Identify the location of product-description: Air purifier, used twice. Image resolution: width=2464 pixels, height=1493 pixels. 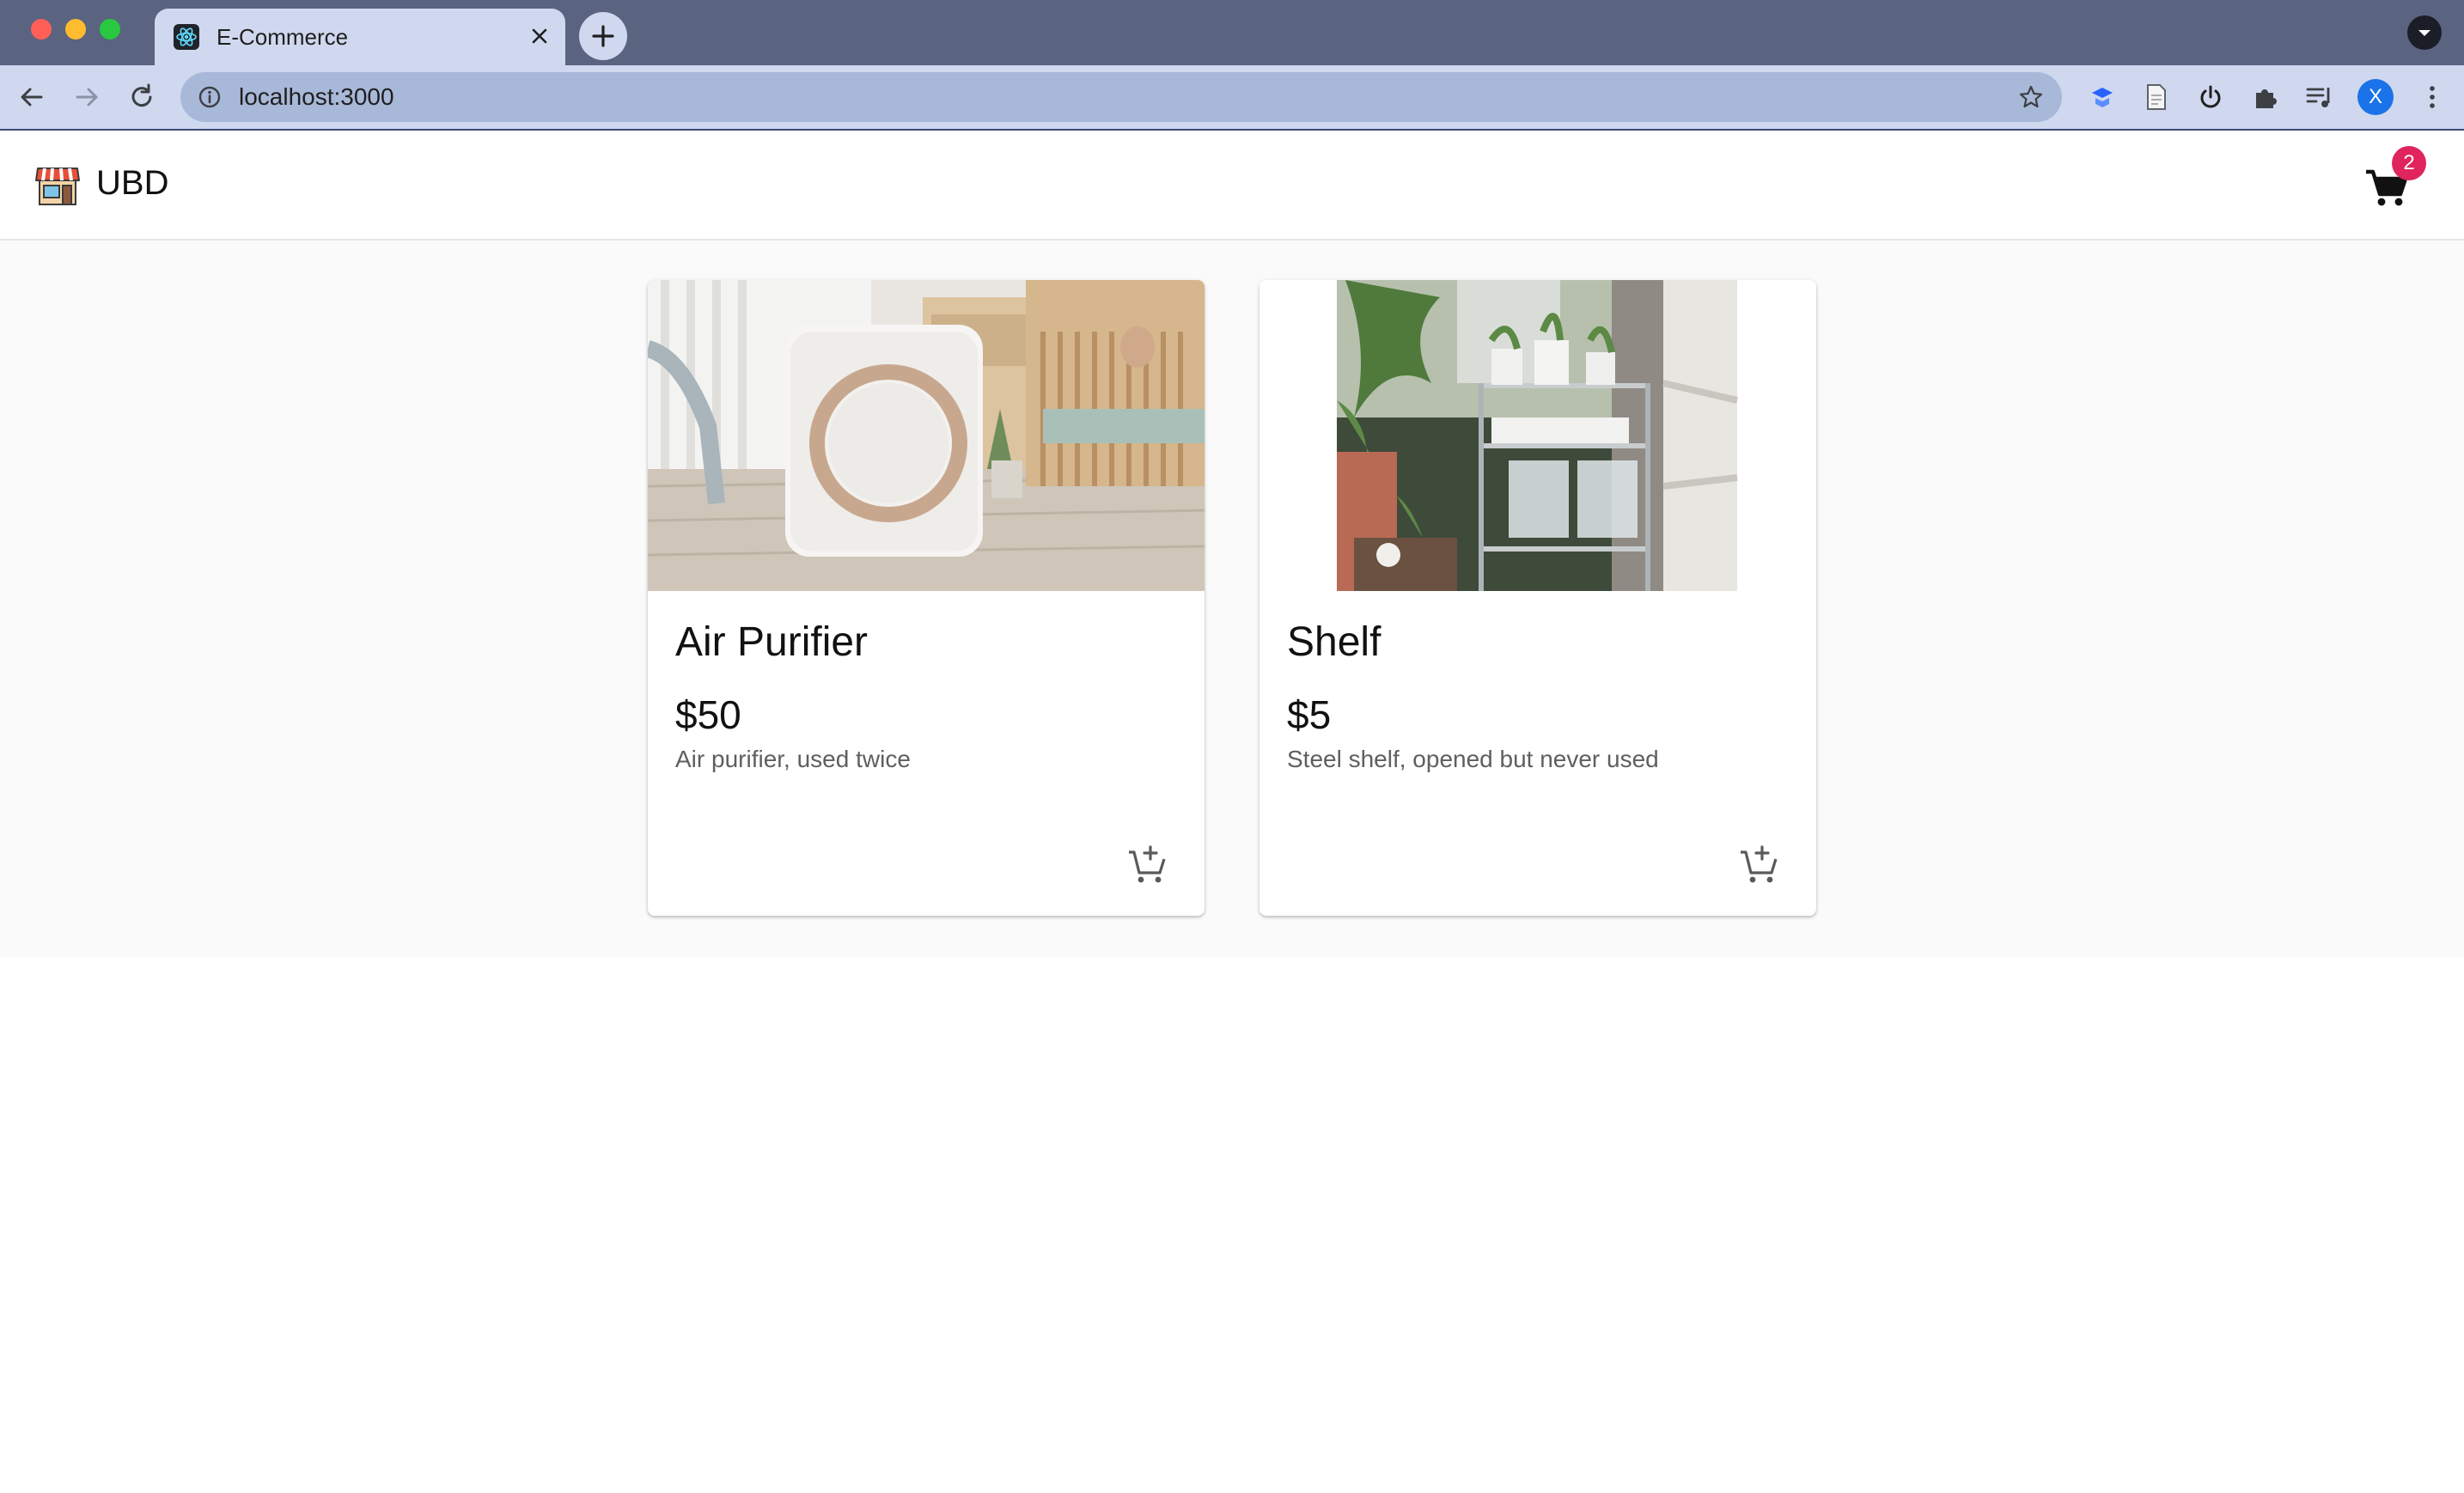
(793, 759).